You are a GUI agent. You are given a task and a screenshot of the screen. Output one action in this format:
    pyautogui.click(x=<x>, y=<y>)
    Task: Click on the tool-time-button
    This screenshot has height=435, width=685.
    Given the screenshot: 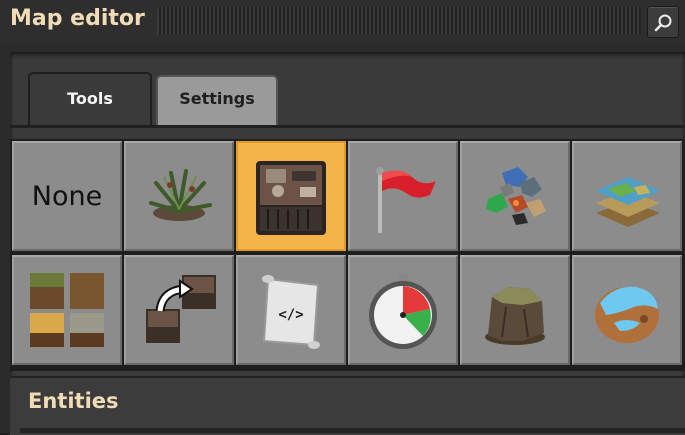 What is the action you would take?
    pyautogui.click(x=403, y=310)
    